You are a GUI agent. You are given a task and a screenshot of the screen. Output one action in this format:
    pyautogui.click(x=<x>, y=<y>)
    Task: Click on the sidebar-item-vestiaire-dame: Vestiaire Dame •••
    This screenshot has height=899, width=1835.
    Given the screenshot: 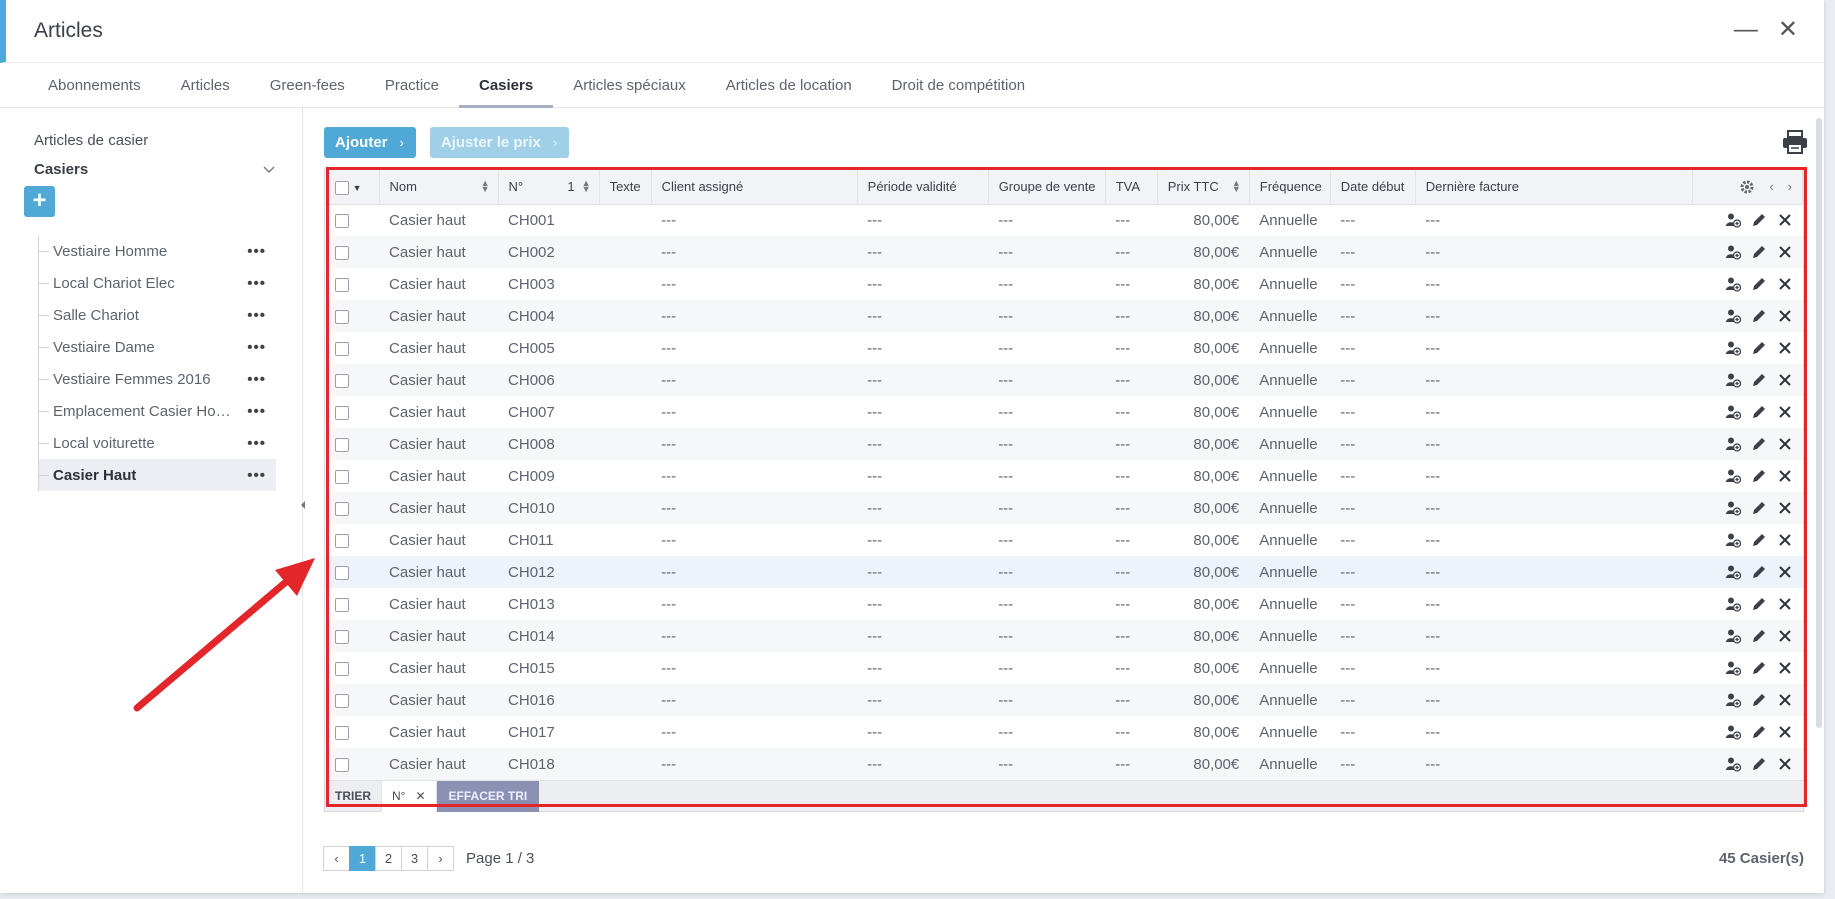 What is the action you would take?
    pyautogui.click(x=157, y=347)
    